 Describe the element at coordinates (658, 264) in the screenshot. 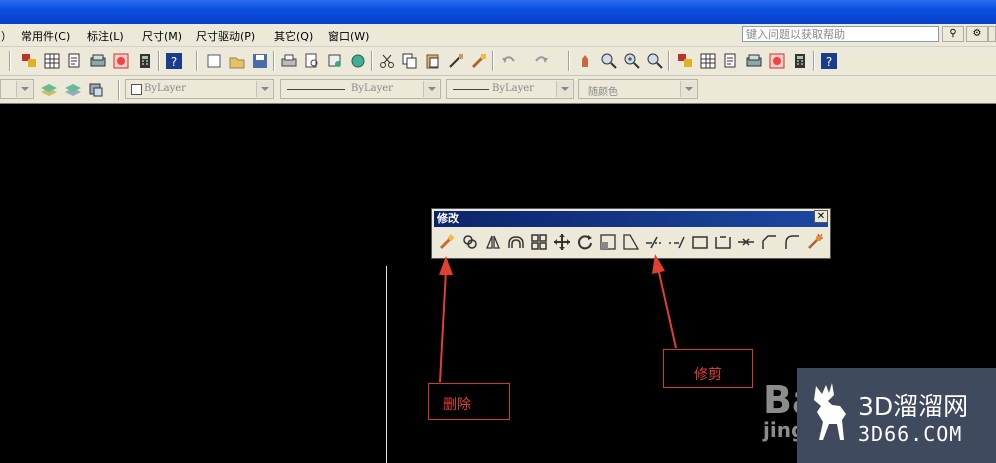

I see `arrow-head-trim` at that location.